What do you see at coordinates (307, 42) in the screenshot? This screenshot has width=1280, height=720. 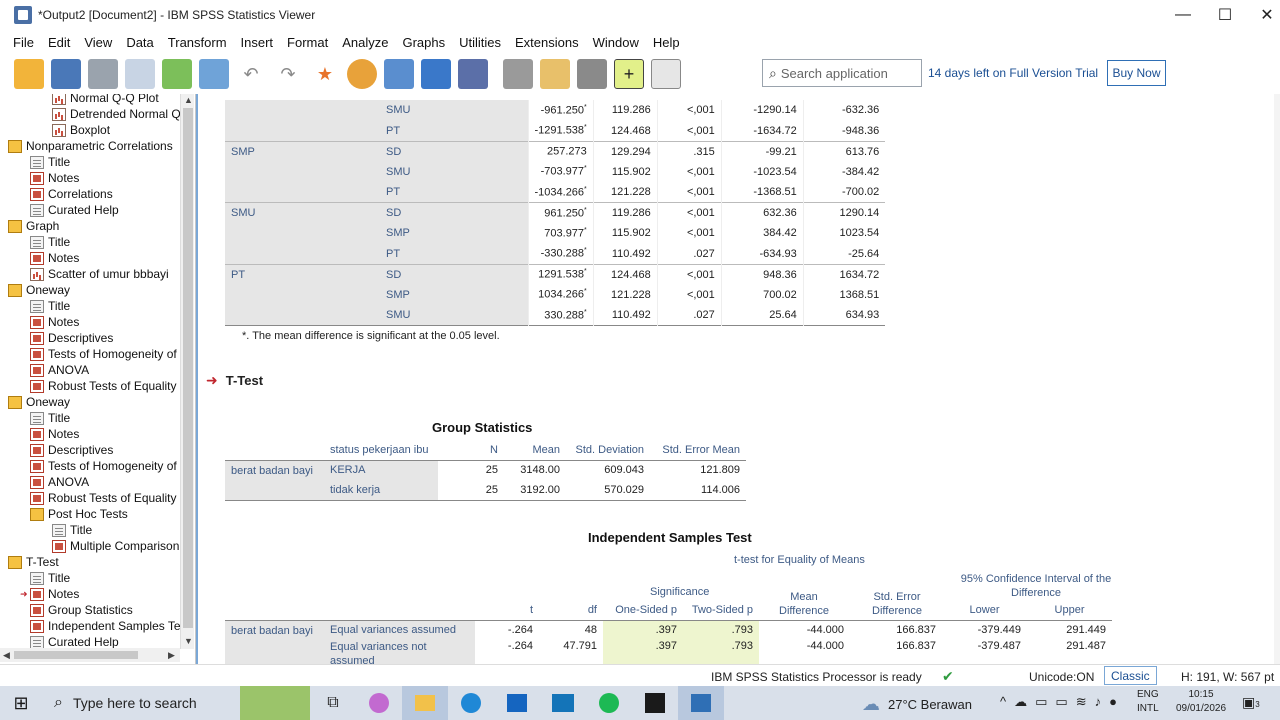 I see `menu-format: Format` at bounding box center [307, 42].